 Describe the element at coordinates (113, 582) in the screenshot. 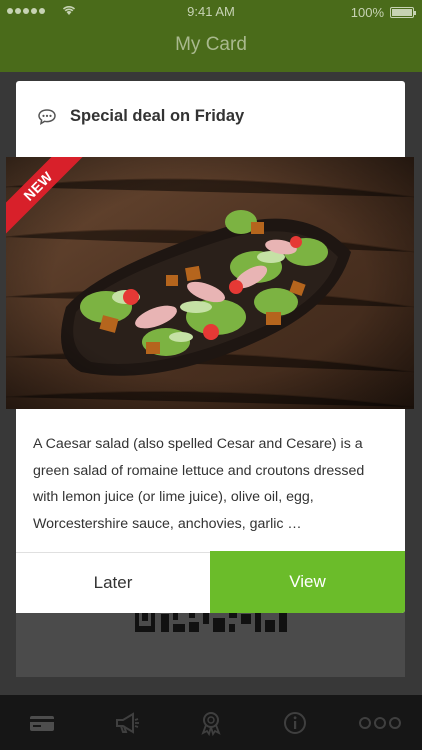

I see `later-button: Later` at that location.